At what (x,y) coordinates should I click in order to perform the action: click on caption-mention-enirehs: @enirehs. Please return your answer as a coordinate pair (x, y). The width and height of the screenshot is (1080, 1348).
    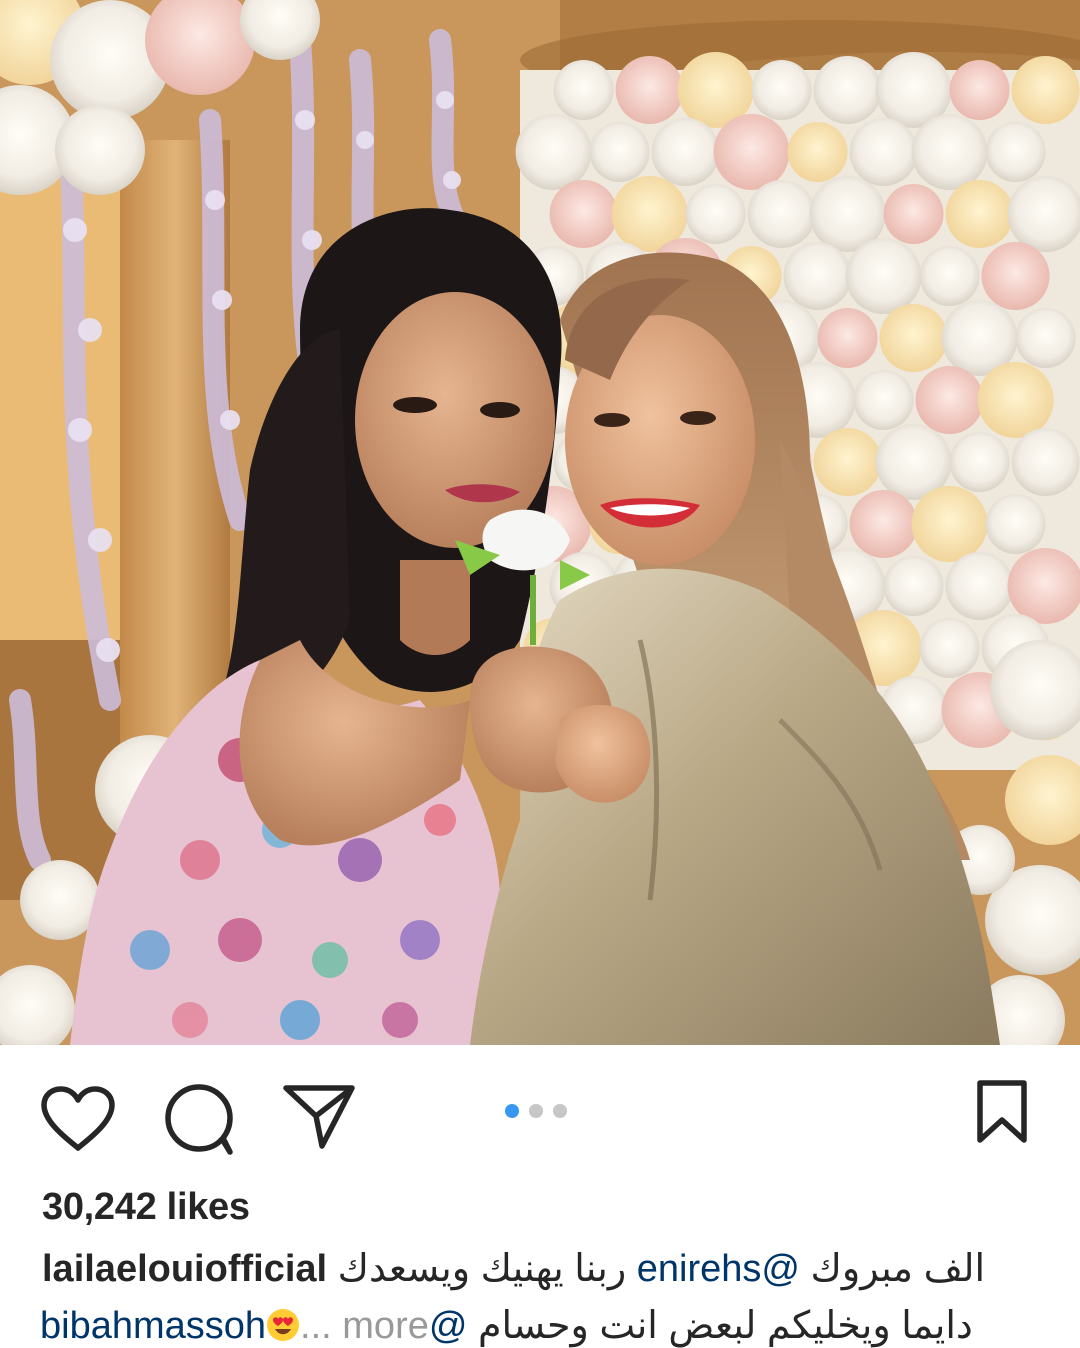
    Looking at the image, I should click on (718, 1269).